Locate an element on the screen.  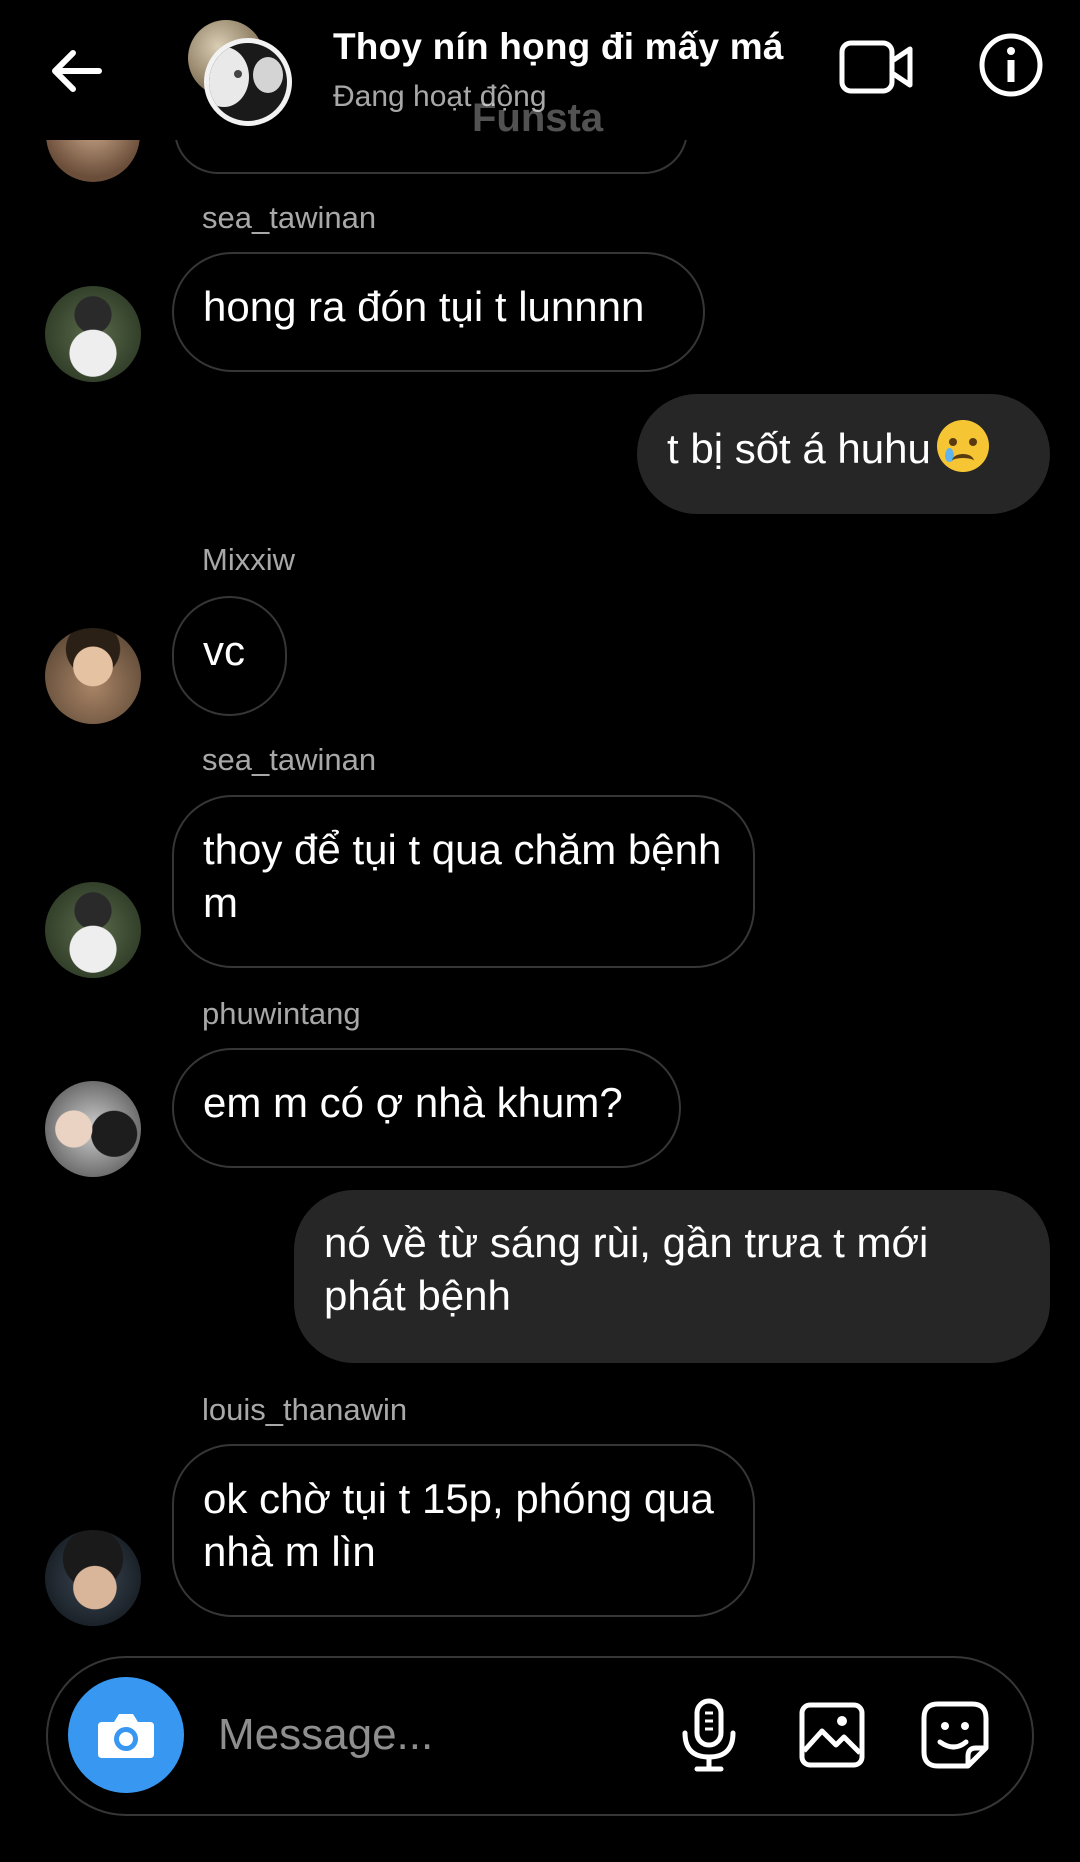
message-text: hong ra đón tụi t lunnnn is located at coordinates (424, 306).